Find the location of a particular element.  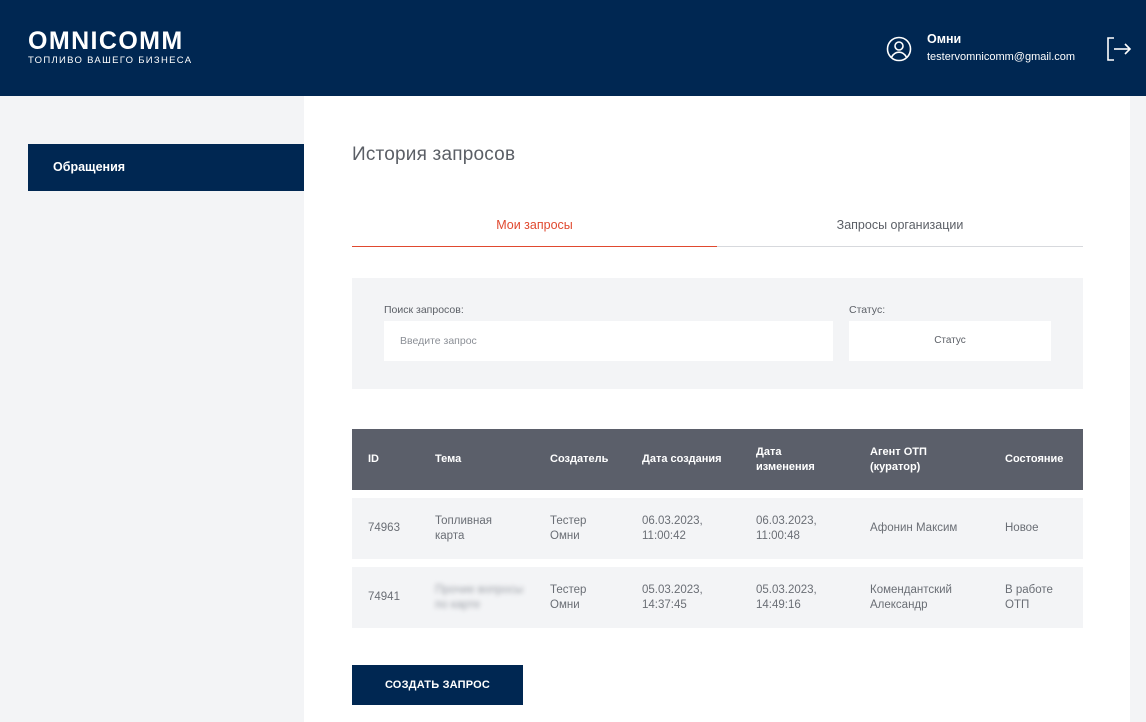

user-circle-icon is located at coordinates (899, 49).